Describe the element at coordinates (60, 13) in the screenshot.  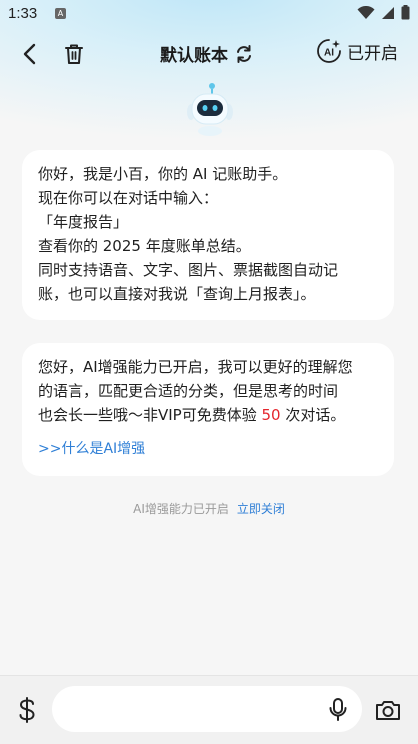
I see `notification-app-icon: A` at that location.